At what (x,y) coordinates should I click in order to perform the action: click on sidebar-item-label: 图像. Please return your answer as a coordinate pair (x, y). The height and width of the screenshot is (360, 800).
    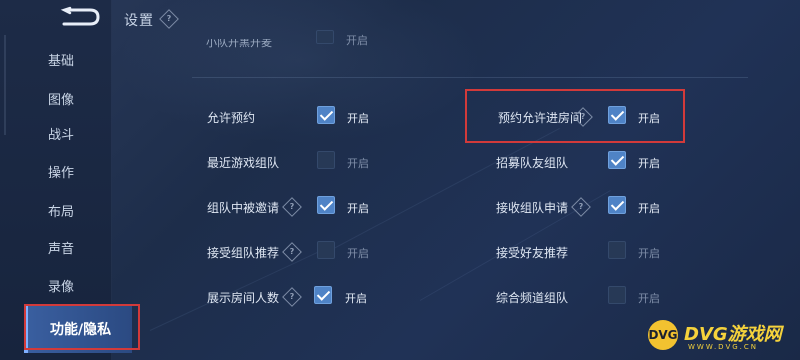
    Looking at the image, I should click on (60, 100).